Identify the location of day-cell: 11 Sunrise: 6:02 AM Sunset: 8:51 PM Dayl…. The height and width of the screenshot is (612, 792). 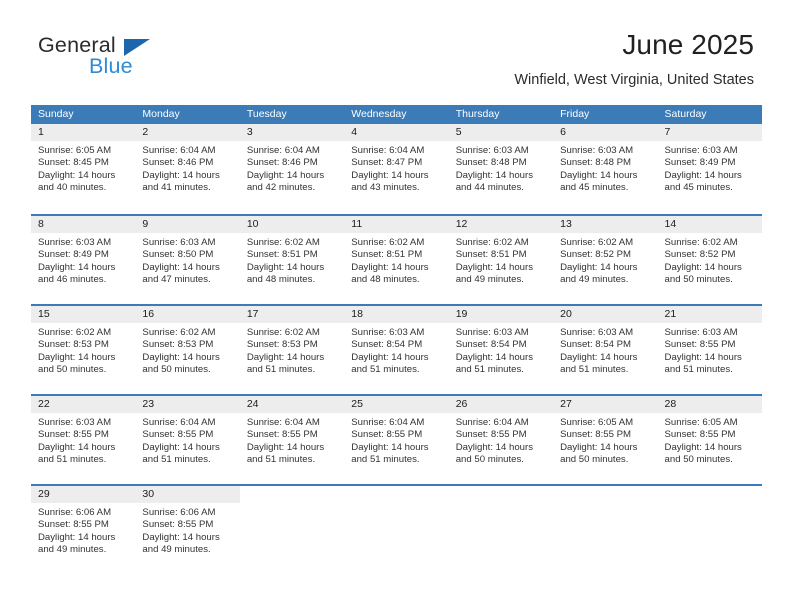
(396, 260).